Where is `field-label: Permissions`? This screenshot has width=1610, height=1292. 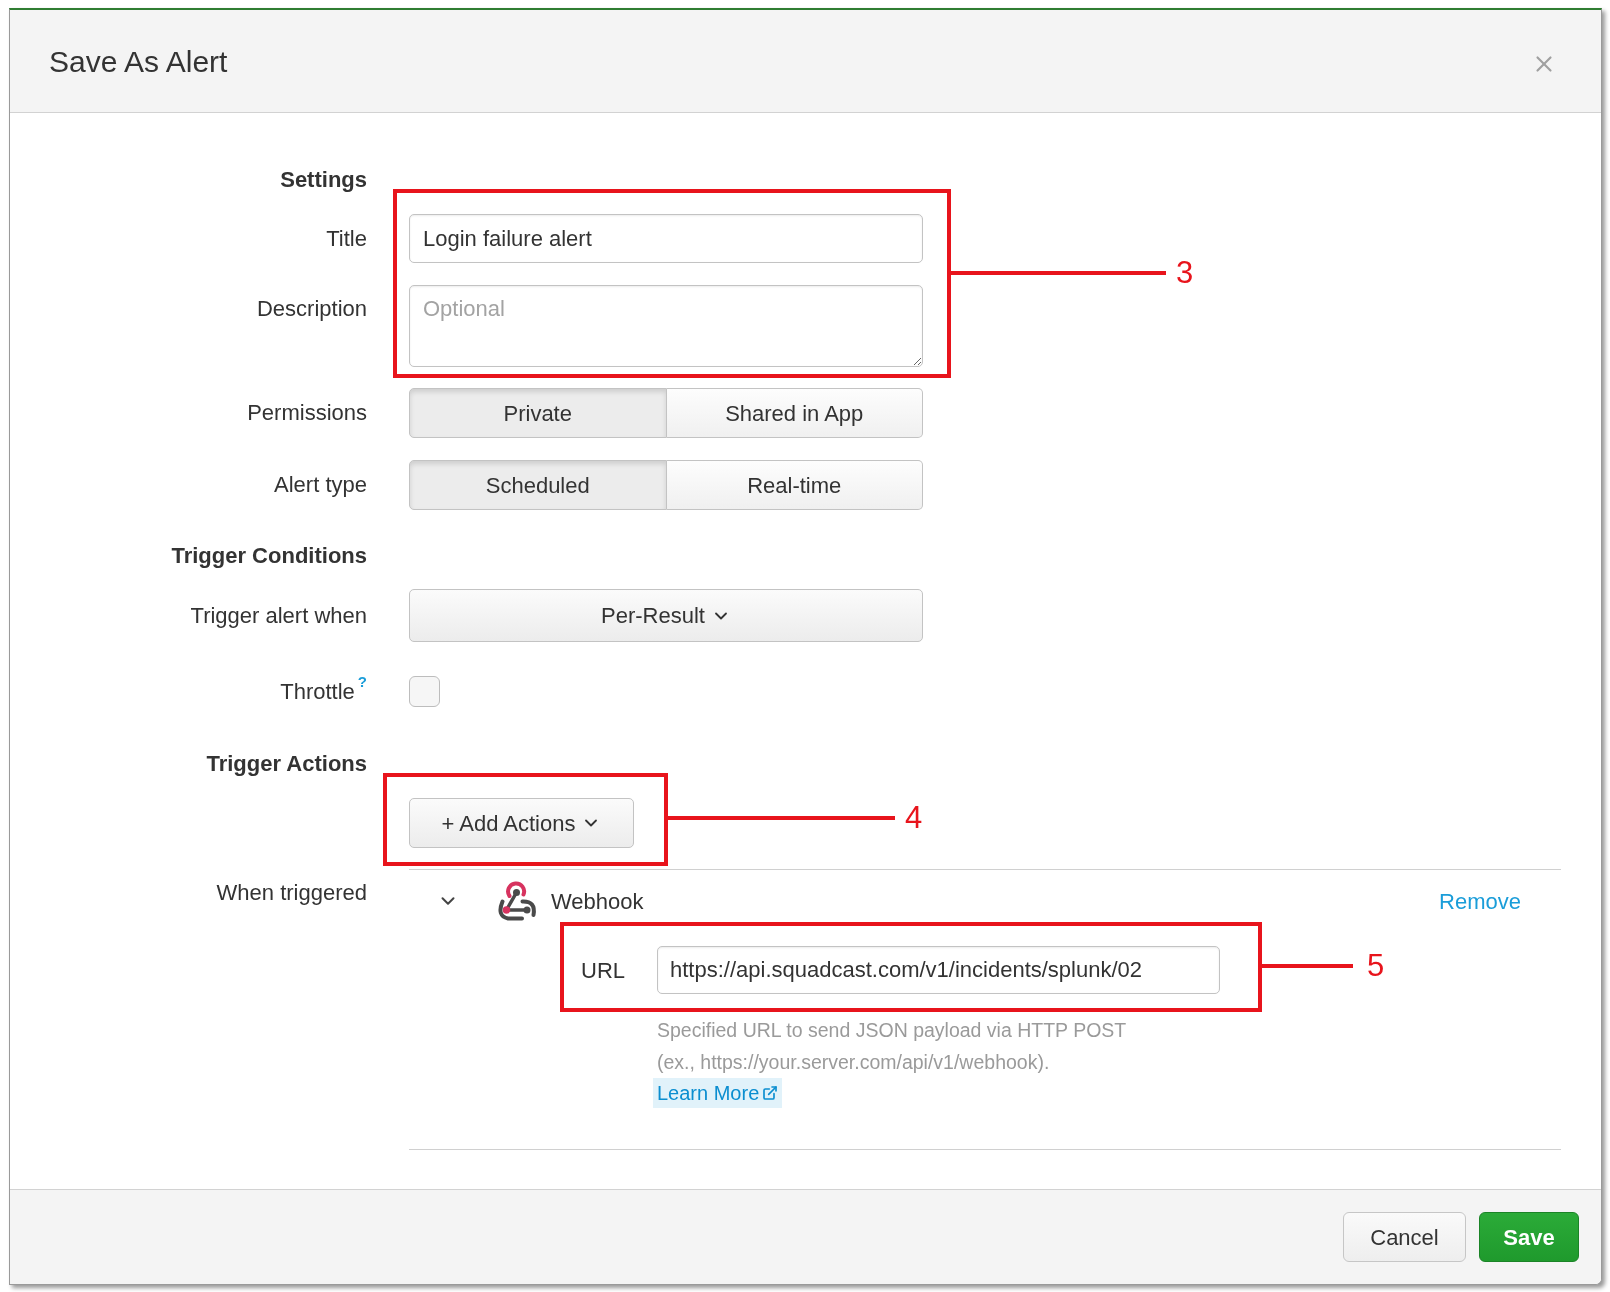 field-label: Permissions is located at coordinates (307, 413).